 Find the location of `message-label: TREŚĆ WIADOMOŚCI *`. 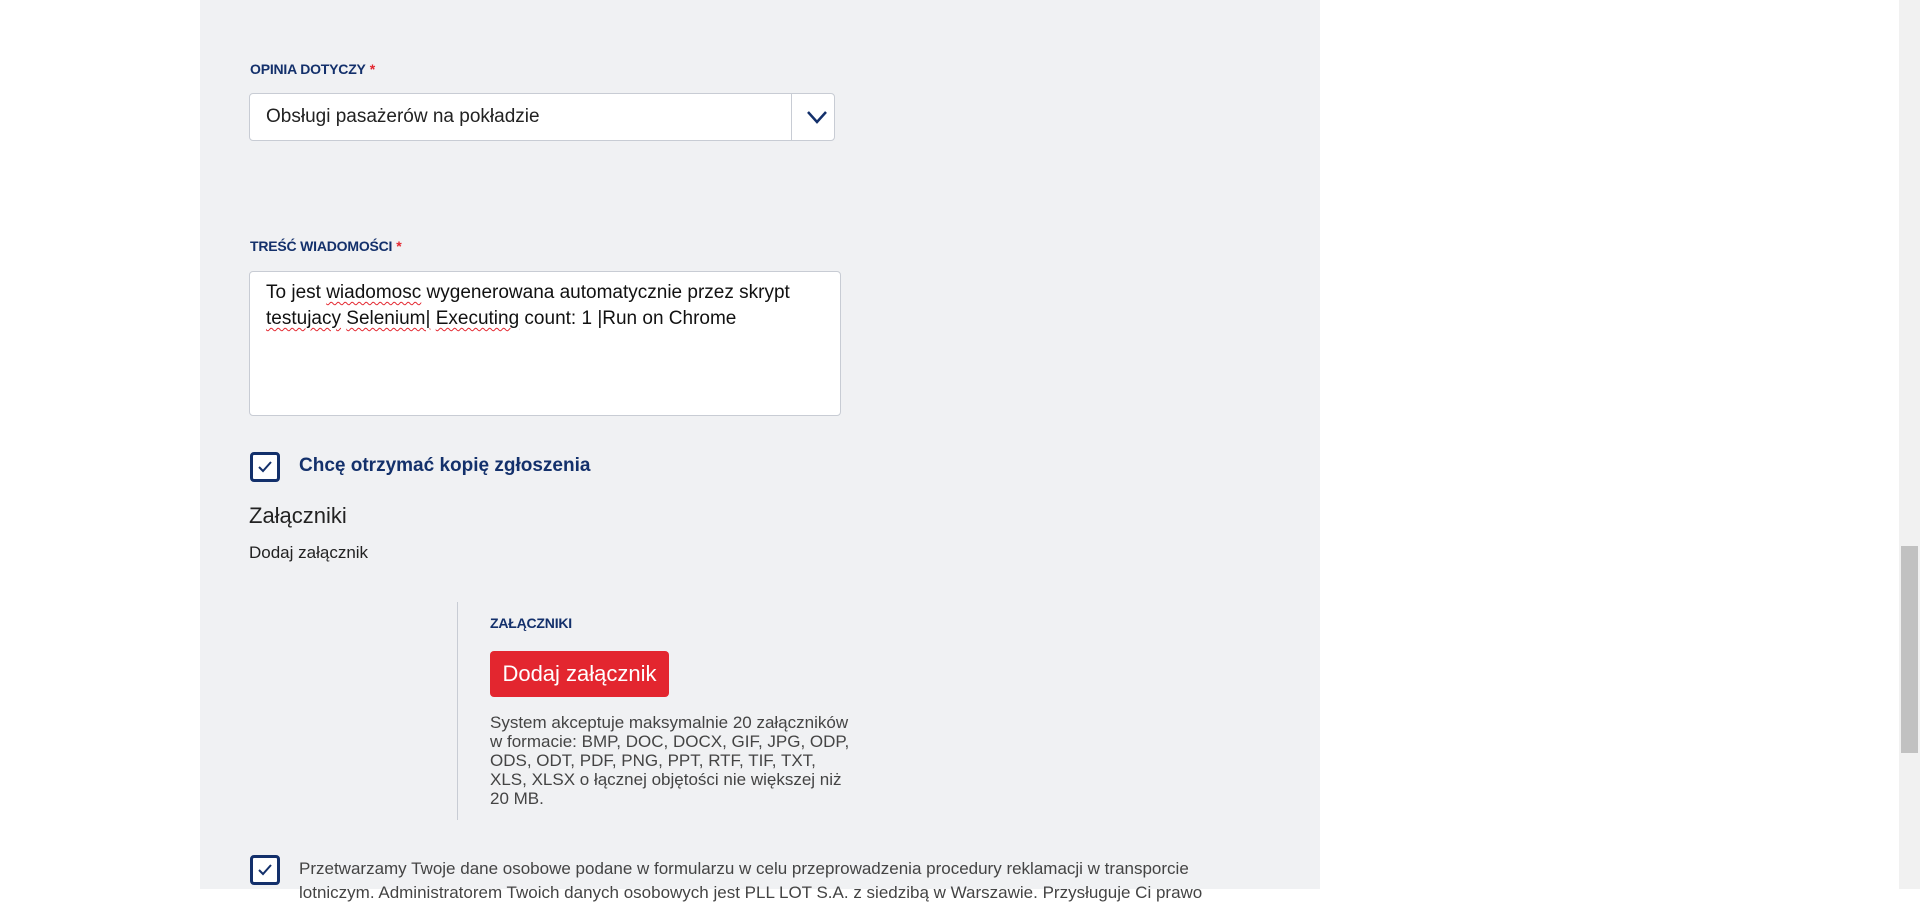

message-label: TREŚĆ WIADOMOŚCI * is located at coordinates (326, 246).